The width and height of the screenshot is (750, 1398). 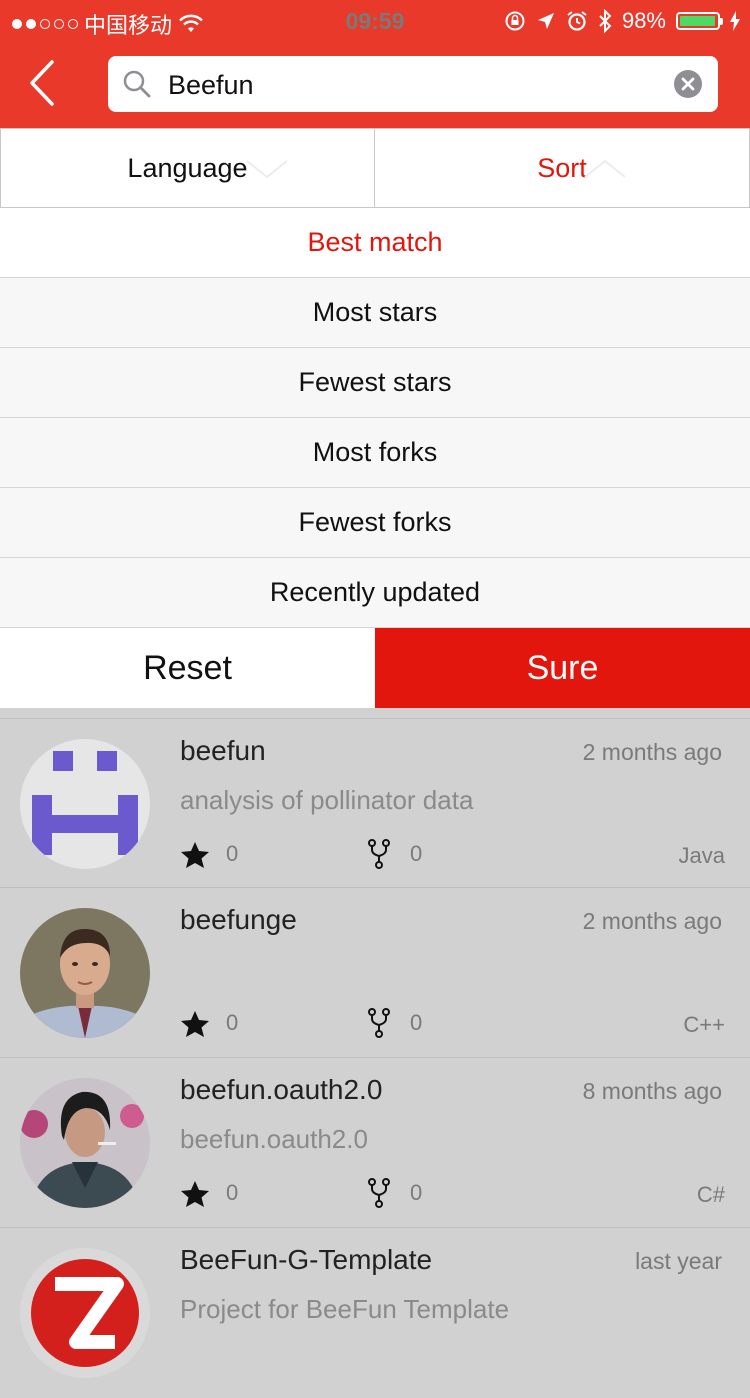 What do you see at coordinates (704, 1024) in the screenshot?
I see `repo-language: C++` at bounding box center [704, 1024].